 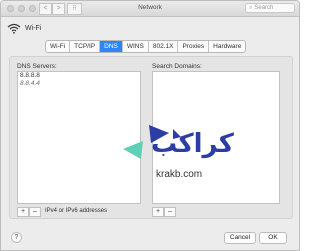 What do you see at coordinates (150, 237) in the screenshot?
I see `dialog-footer: ? Cancel OK` at bounding box center [150, 237].